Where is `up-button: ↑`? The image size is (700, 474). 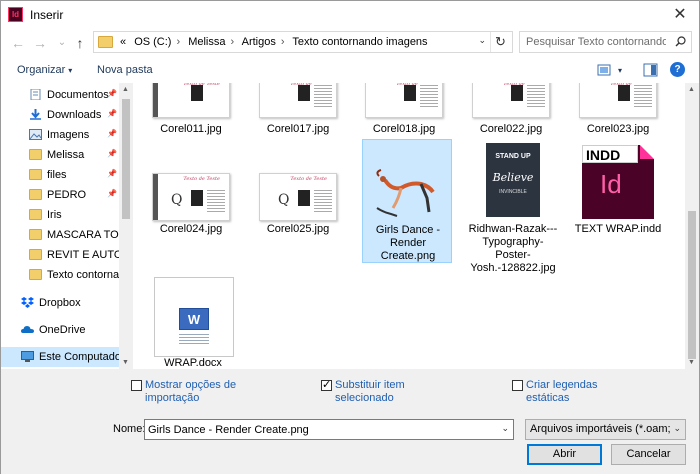 up-button: ↑ is located at coordinates (80, 43).